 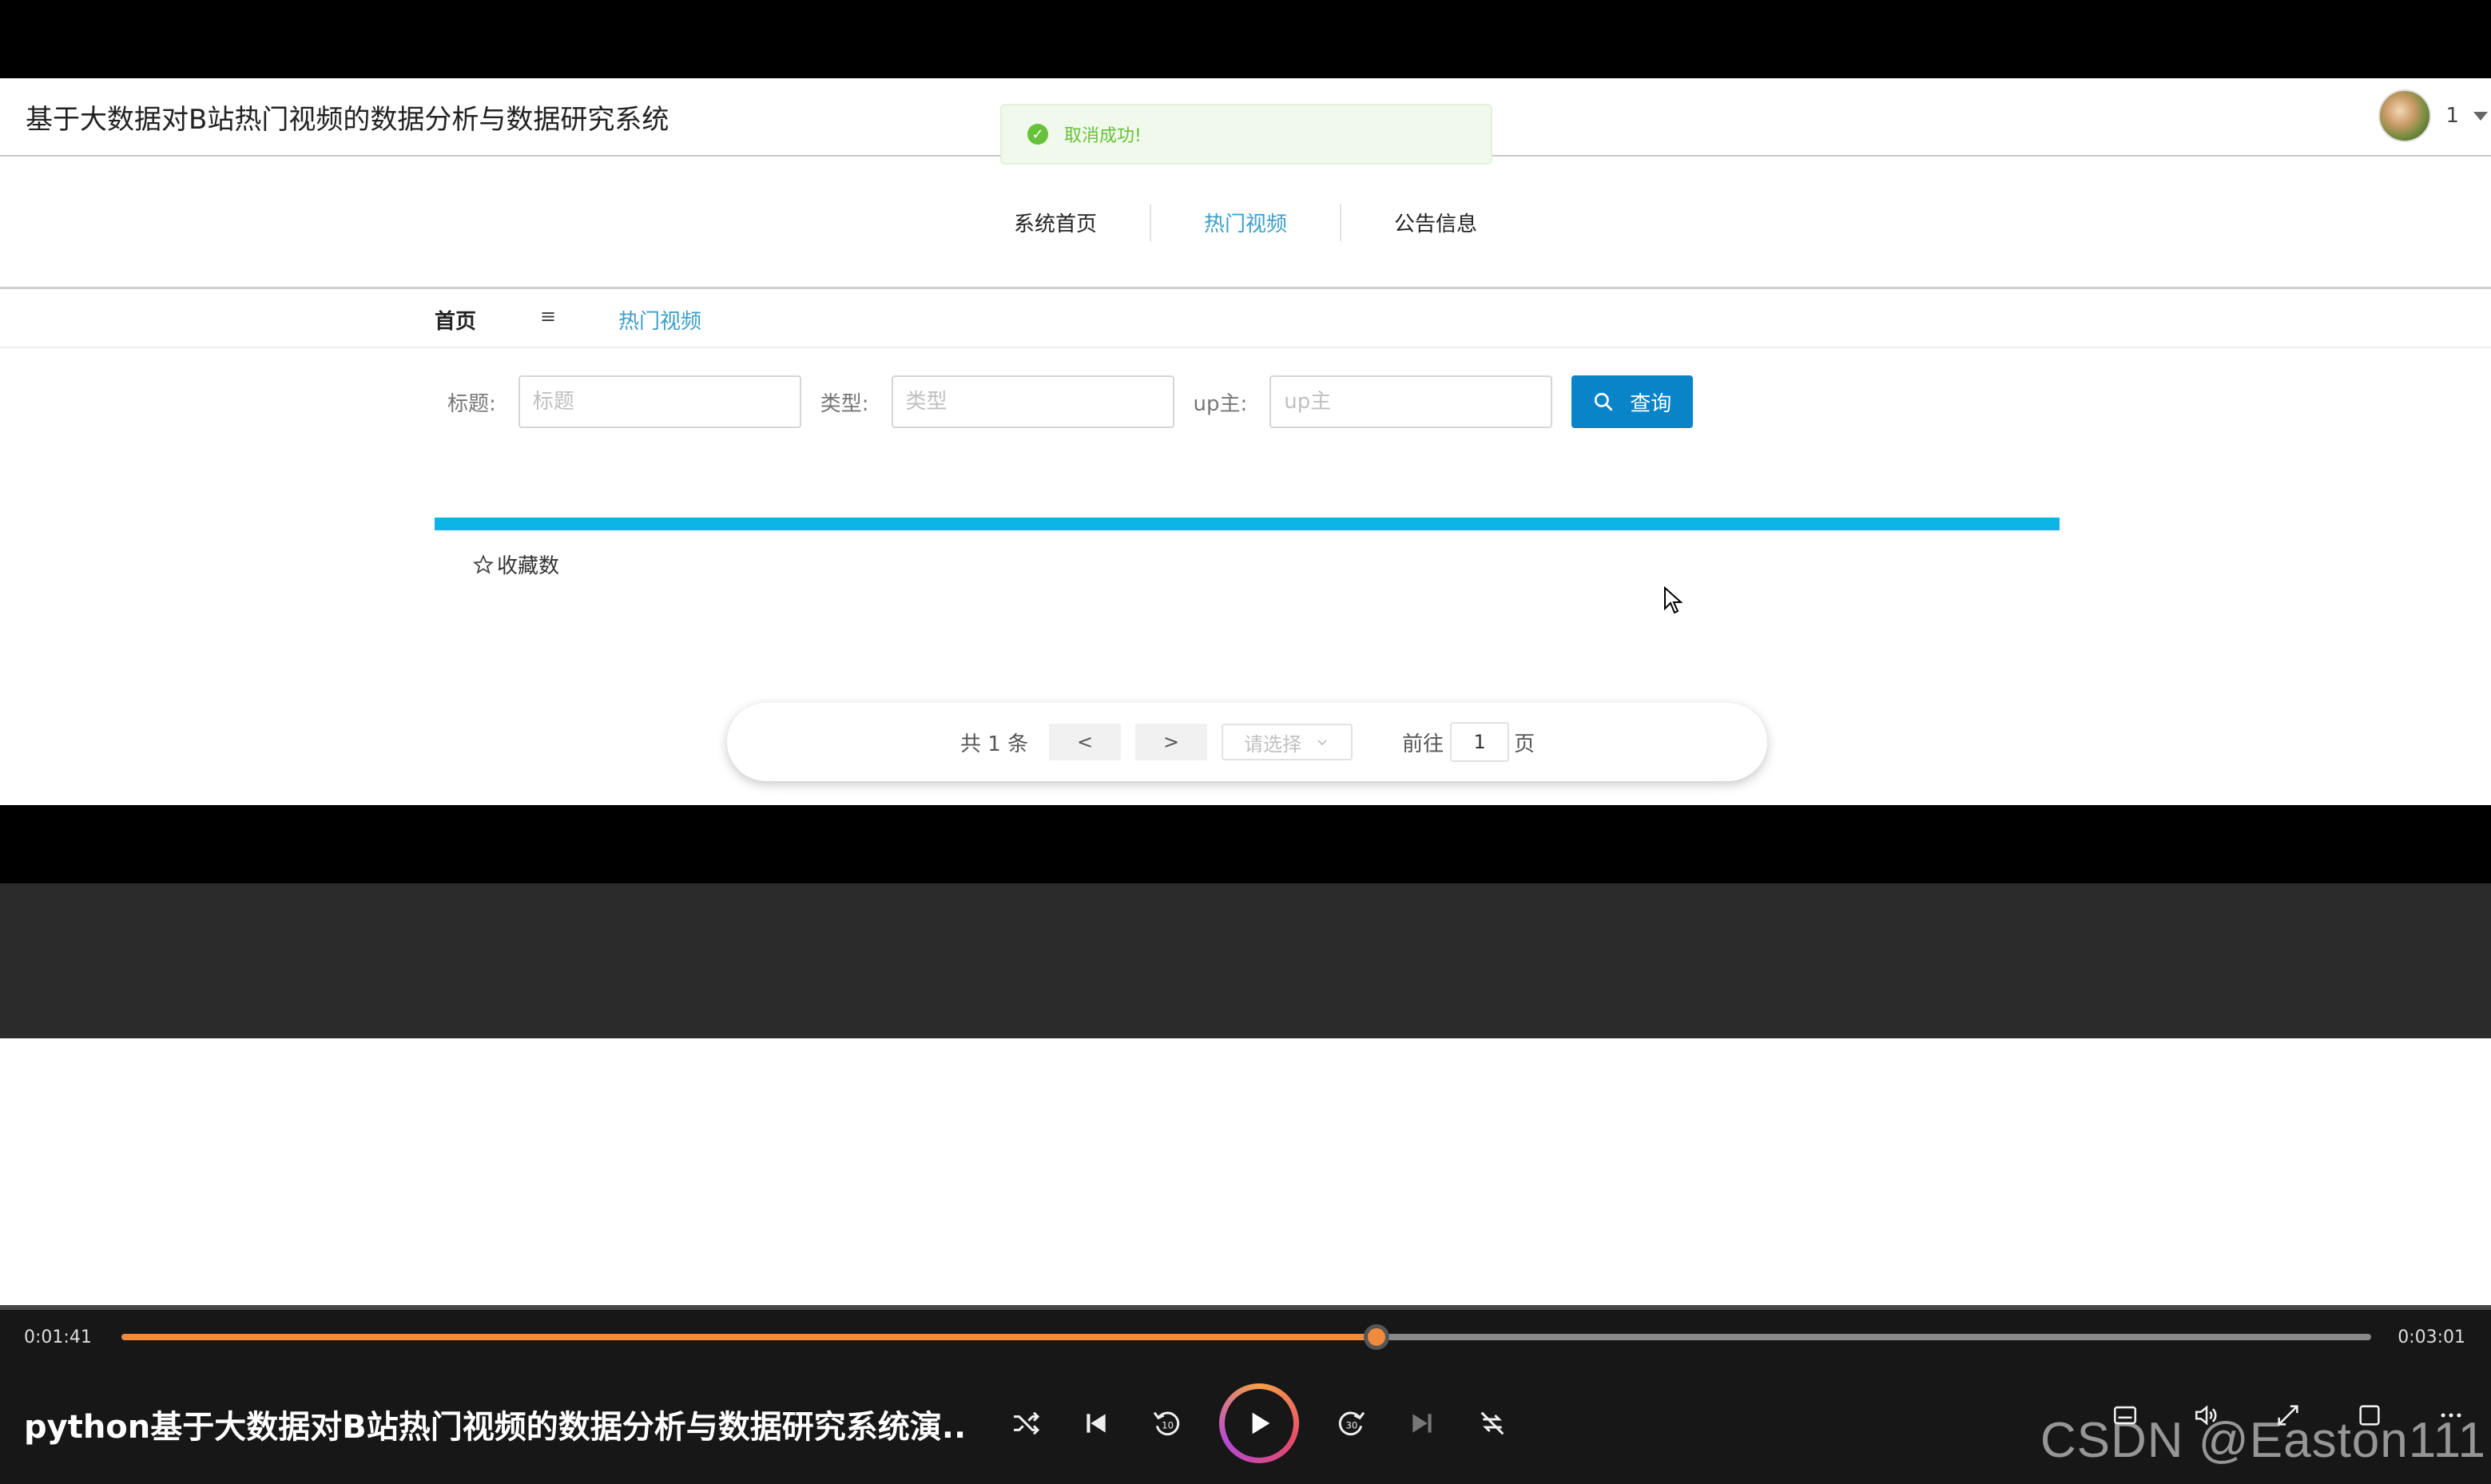 I want to click on page-suffix: 页, so click(x=1525, y=744).